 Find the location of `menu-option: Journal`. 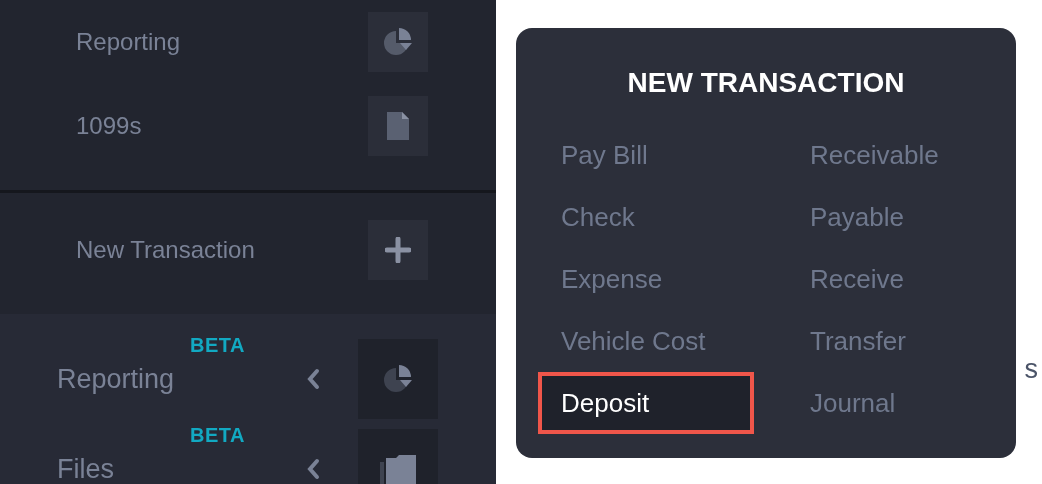

menu-option: Journal is located at coordinates (895, 403).